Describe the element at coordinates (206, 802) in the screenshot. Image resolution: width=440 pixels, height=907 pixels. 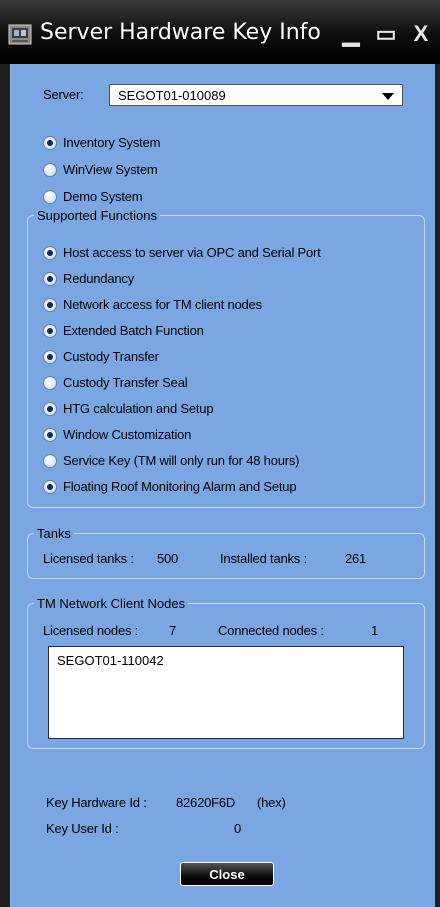
I see `key-hardware-id-value: 82620F6D` at that location.